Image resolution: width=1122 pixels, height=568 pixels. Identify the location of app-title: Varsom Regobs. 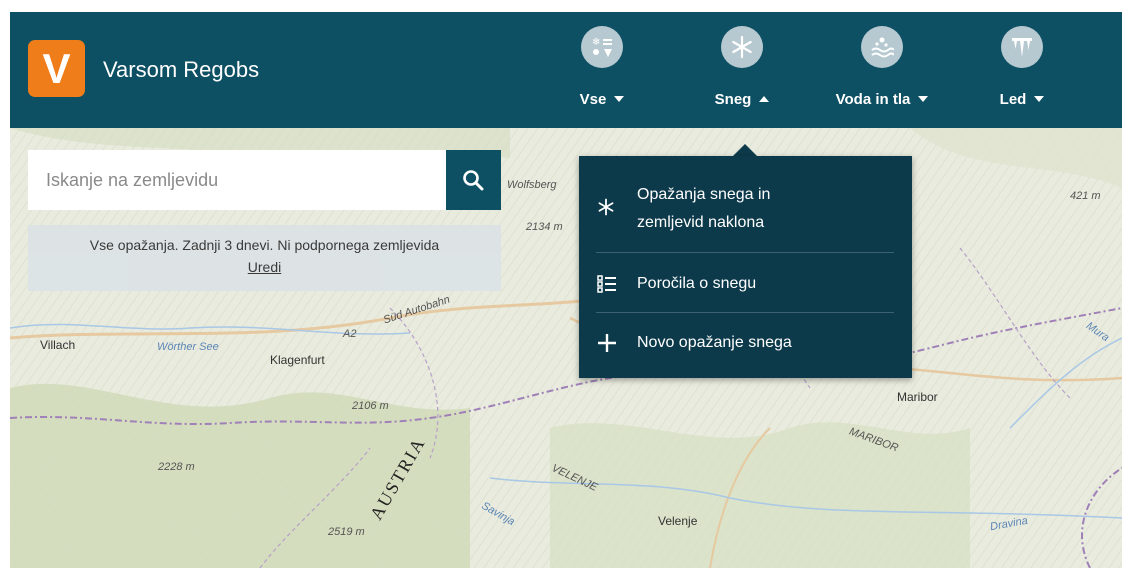
(181, 70).